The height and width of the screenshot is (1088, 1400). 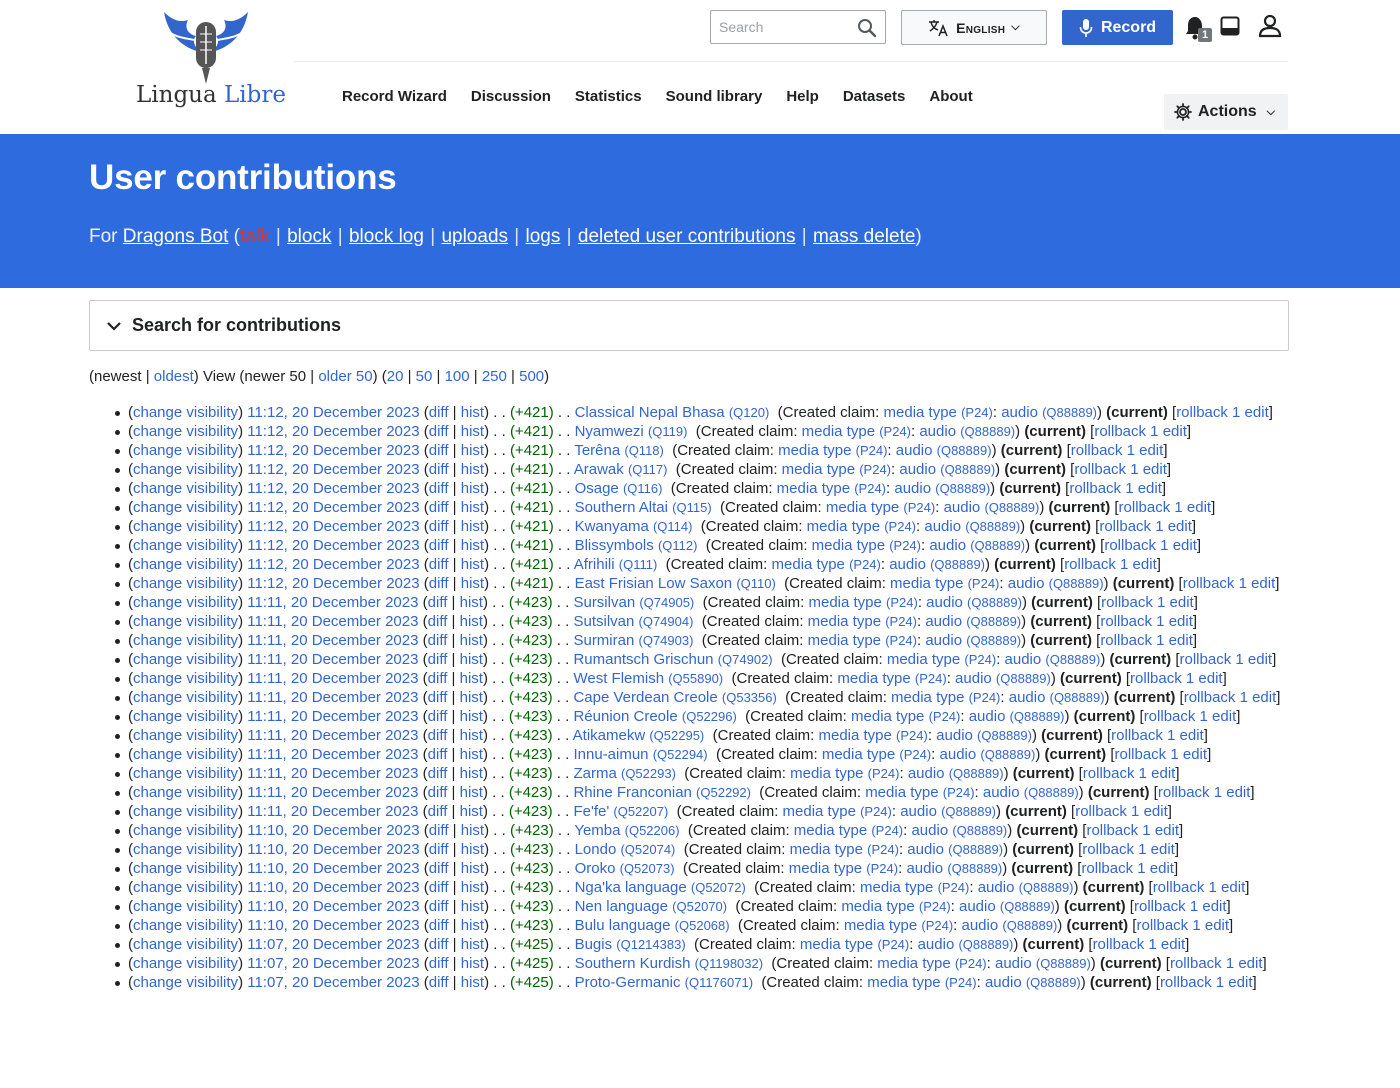 What do you see at coordinates (640, 754) in the screenshot?
I see `page-link: Innu-aimun (Q52294)` at bounding box center [640, 754].